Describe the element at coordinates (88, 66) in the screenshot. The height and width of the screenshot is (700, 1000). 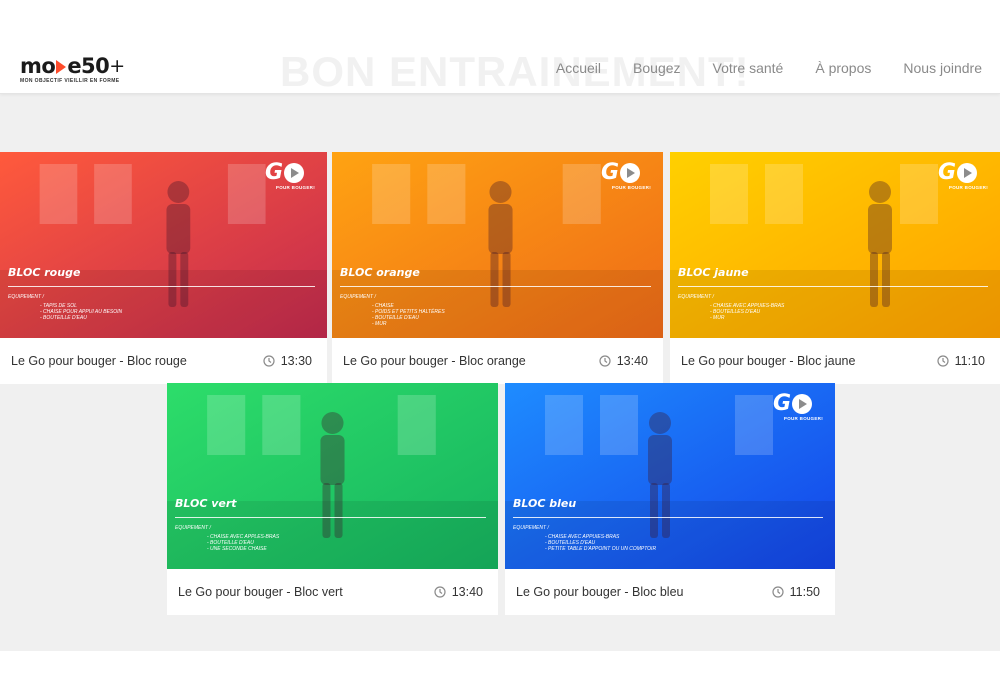
I see `logo-text-end: e50` at that location.